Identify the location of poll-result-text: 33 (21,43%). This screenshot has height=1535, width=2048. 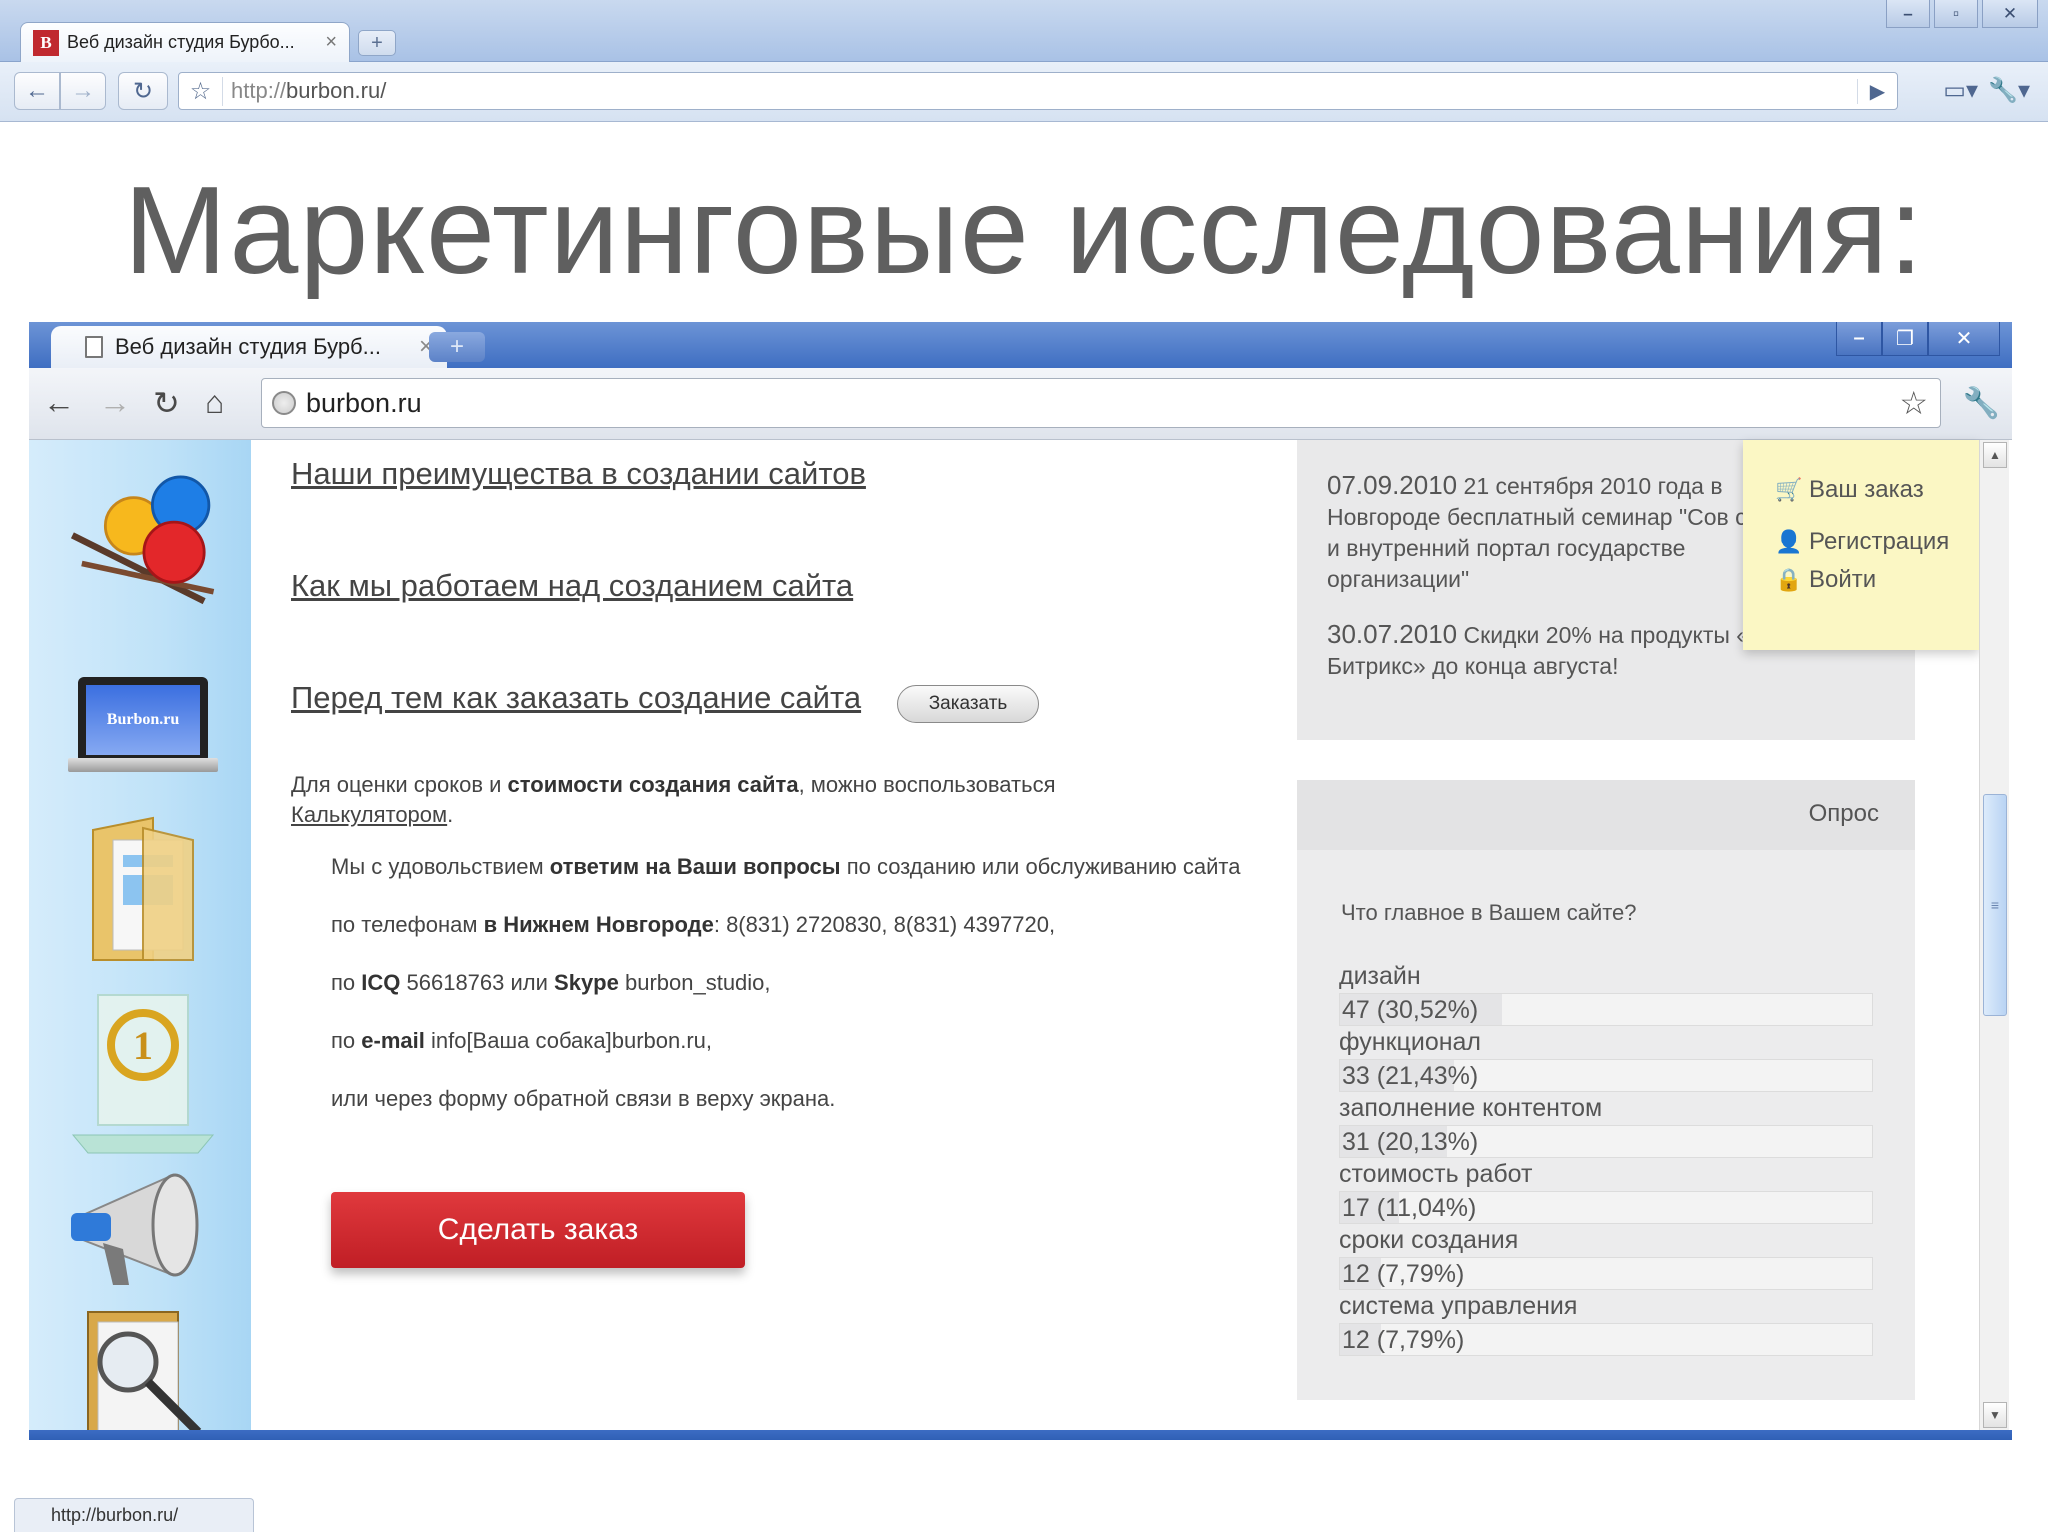
(1410, 1076).